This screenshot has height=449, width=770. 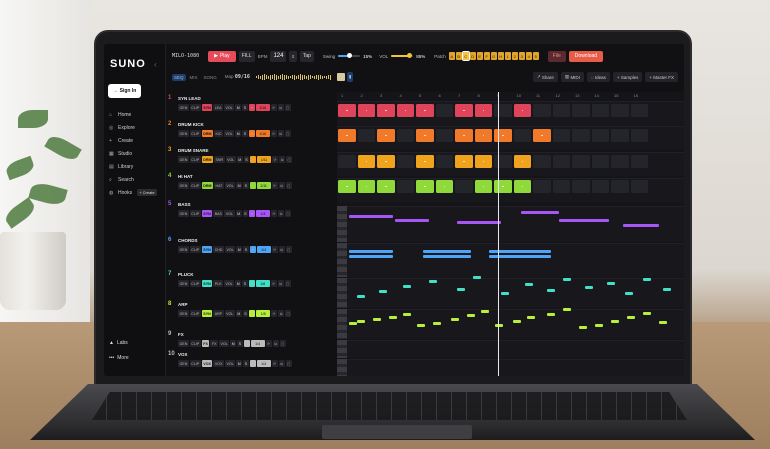 What do you see at coordinates (210, 77) in the screenshot?
I see `tab-song: SONG` at bounding box center [210, 77].